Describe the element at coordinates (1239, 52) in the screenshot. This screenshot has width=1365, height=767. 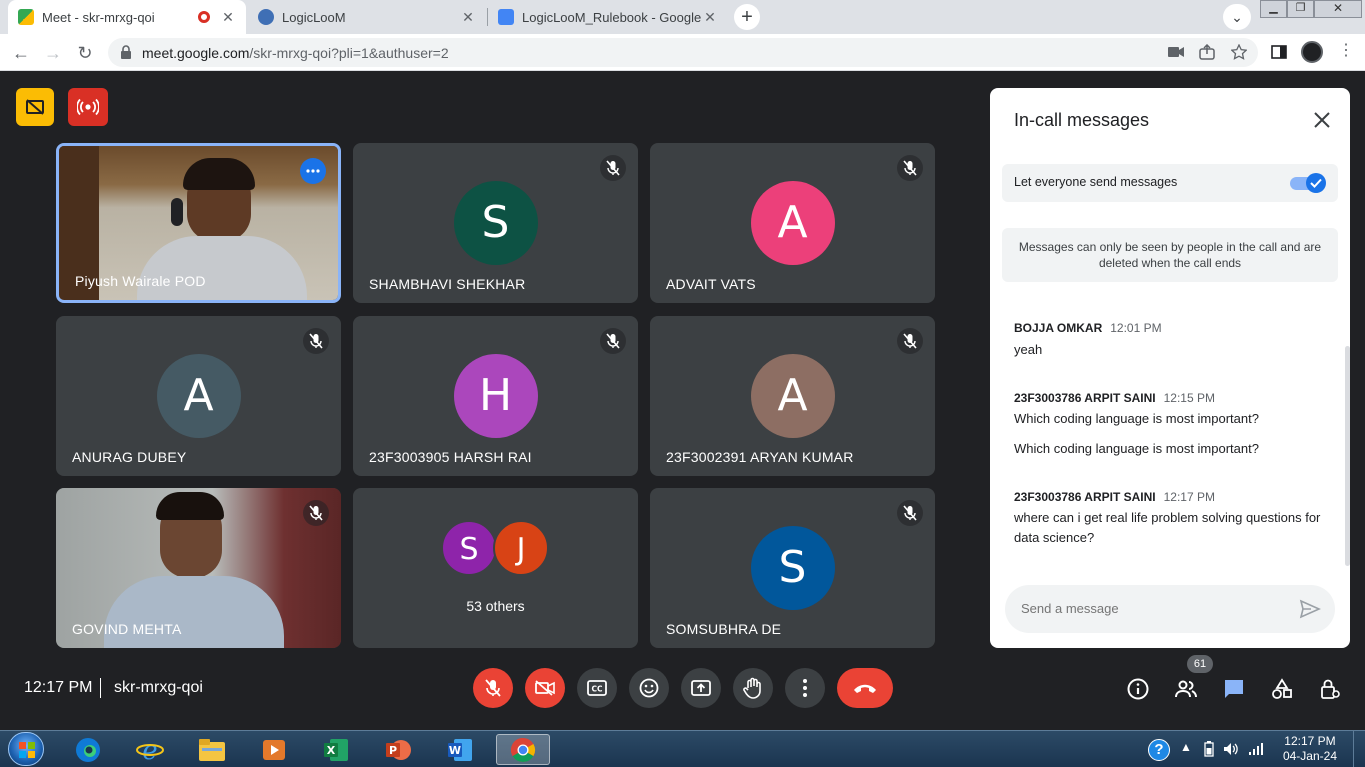
I see `bookmark-star-icon` at that location.